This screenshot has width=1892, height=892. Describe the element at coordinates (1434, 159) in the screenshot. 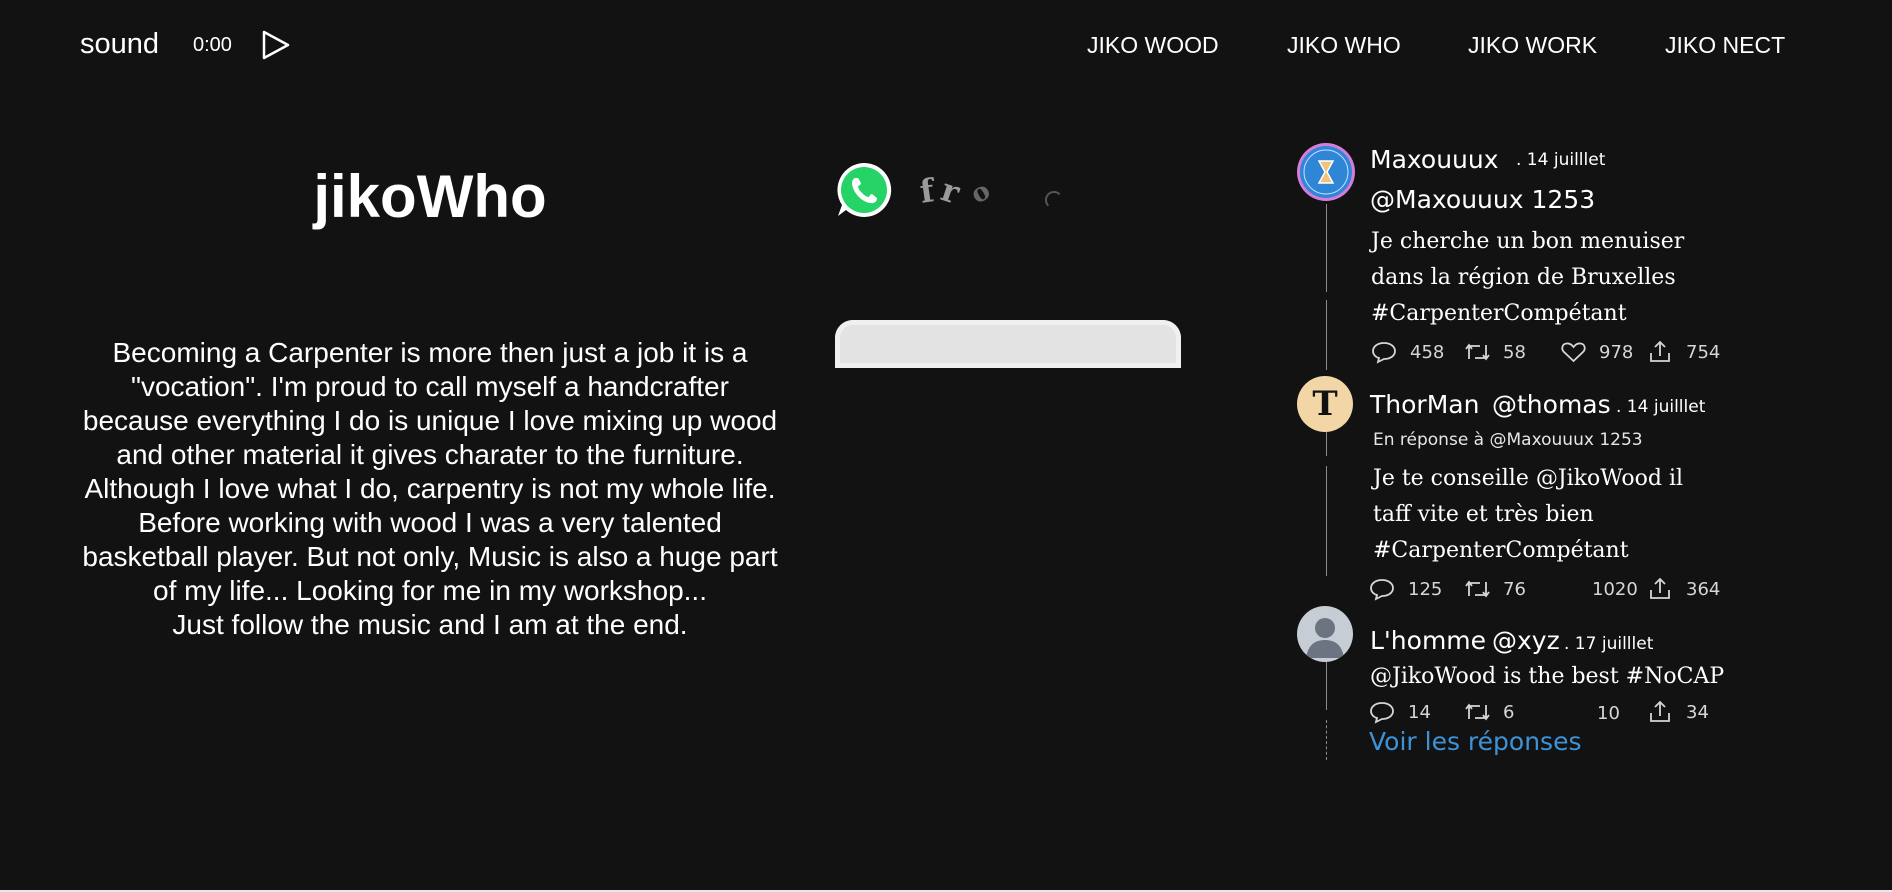

I see `tweet-author-name: Maxouuux` at that location.